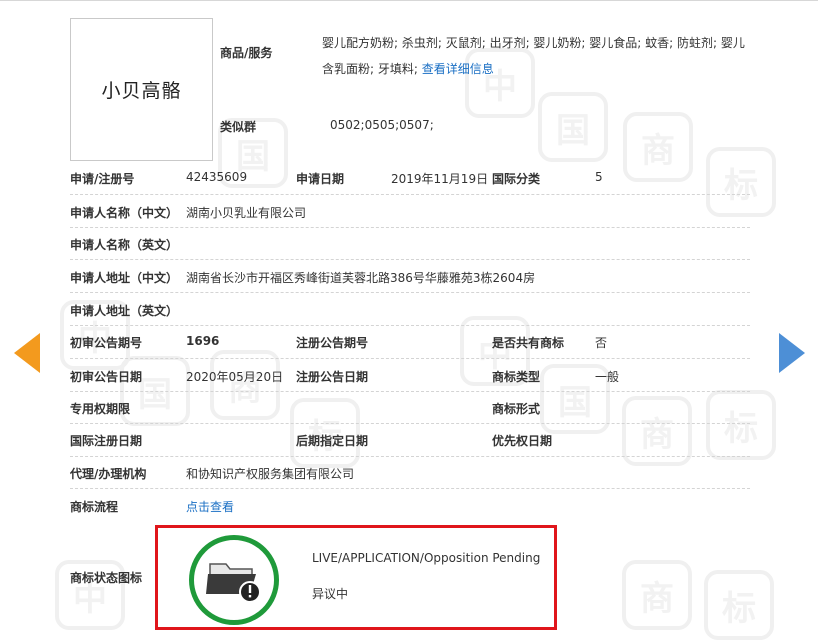  Describe the element at coordinates (124, 245) in the screenshot. I see `applicant-en-label: 申请人名称（英文）` at that location.